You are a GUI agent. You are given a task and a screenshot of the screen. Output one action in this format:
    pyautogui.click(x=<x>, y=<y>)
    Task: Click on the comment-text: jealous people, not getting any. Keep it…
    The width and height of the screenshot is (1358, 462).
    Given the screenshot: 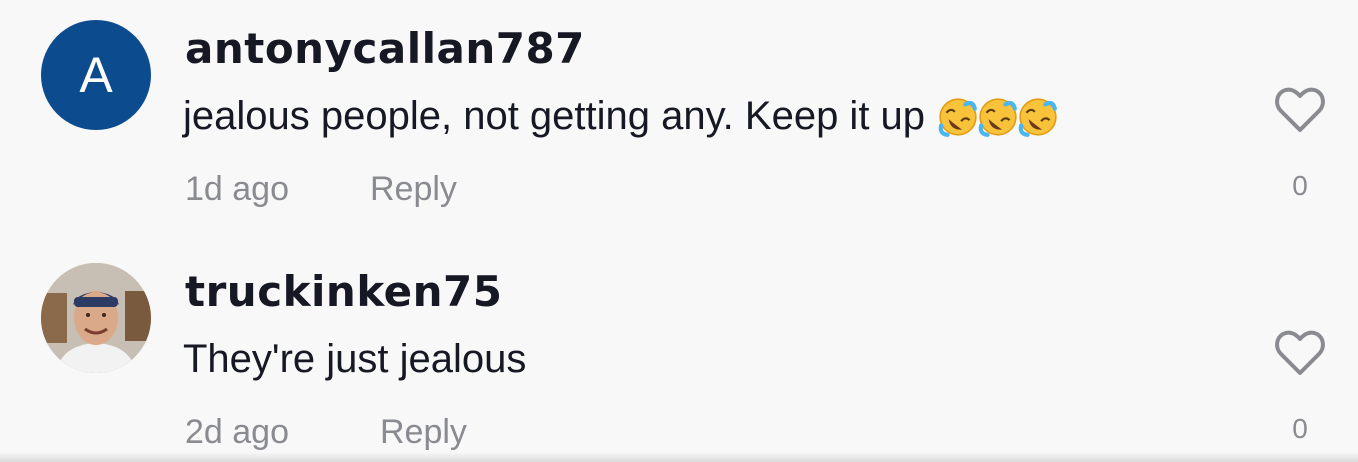 What is the action you would take?
    pyautogui.click(x=620, y=116)
    